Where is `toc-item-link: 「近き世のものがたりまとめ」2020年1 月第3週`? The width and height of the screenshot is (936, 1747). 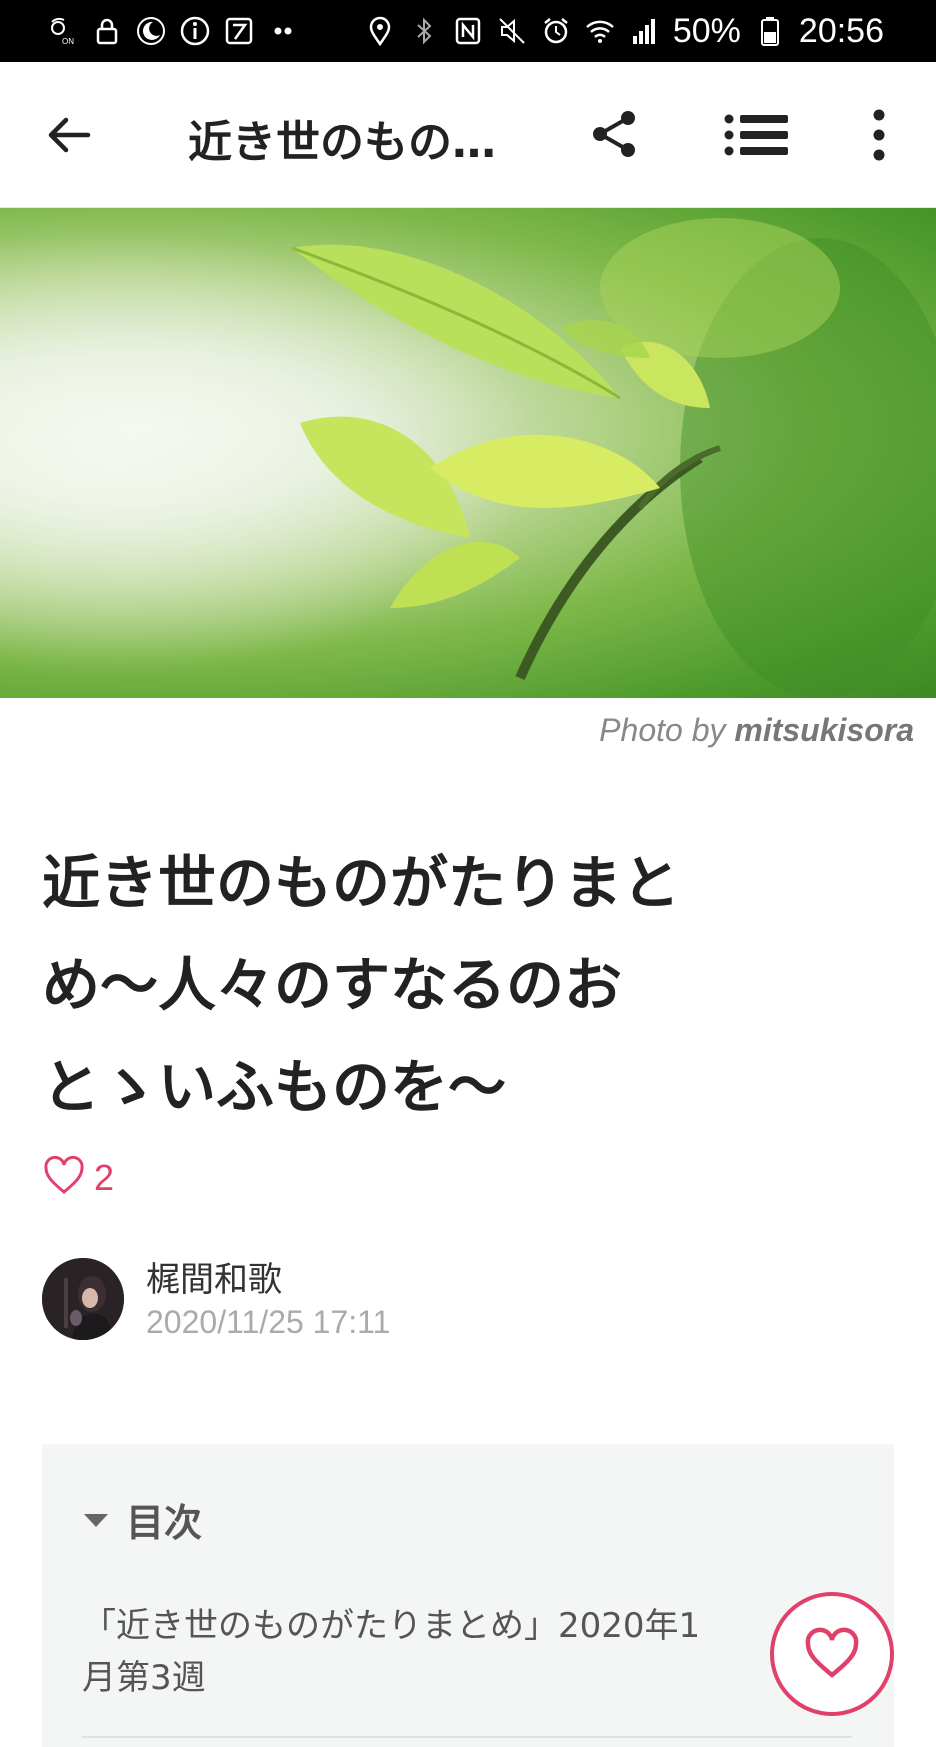 toc-item-link: 「近き世のものがたりまとめ」2020年1 月第3週 is located at coordinates (432, 1652).